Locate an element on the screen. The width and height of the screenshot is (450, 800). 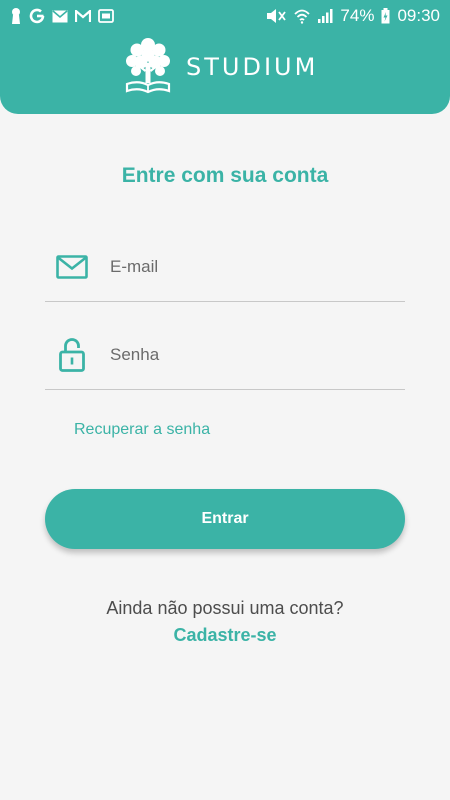
email-field is located at coordinates (225, 267).